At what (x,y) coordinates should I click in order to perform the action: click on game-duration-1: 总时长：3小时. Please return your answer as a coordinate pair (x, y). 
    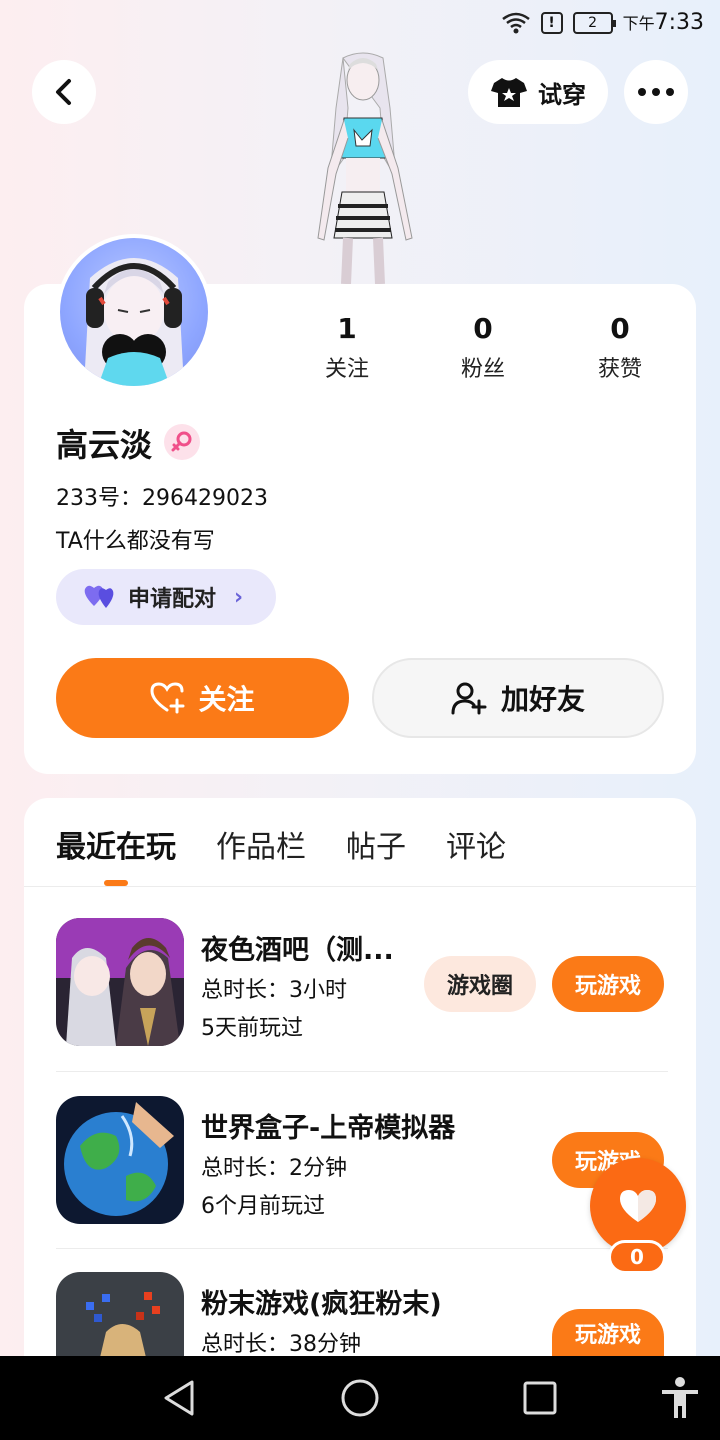
    Looking at the image, I should click on (274, 990).